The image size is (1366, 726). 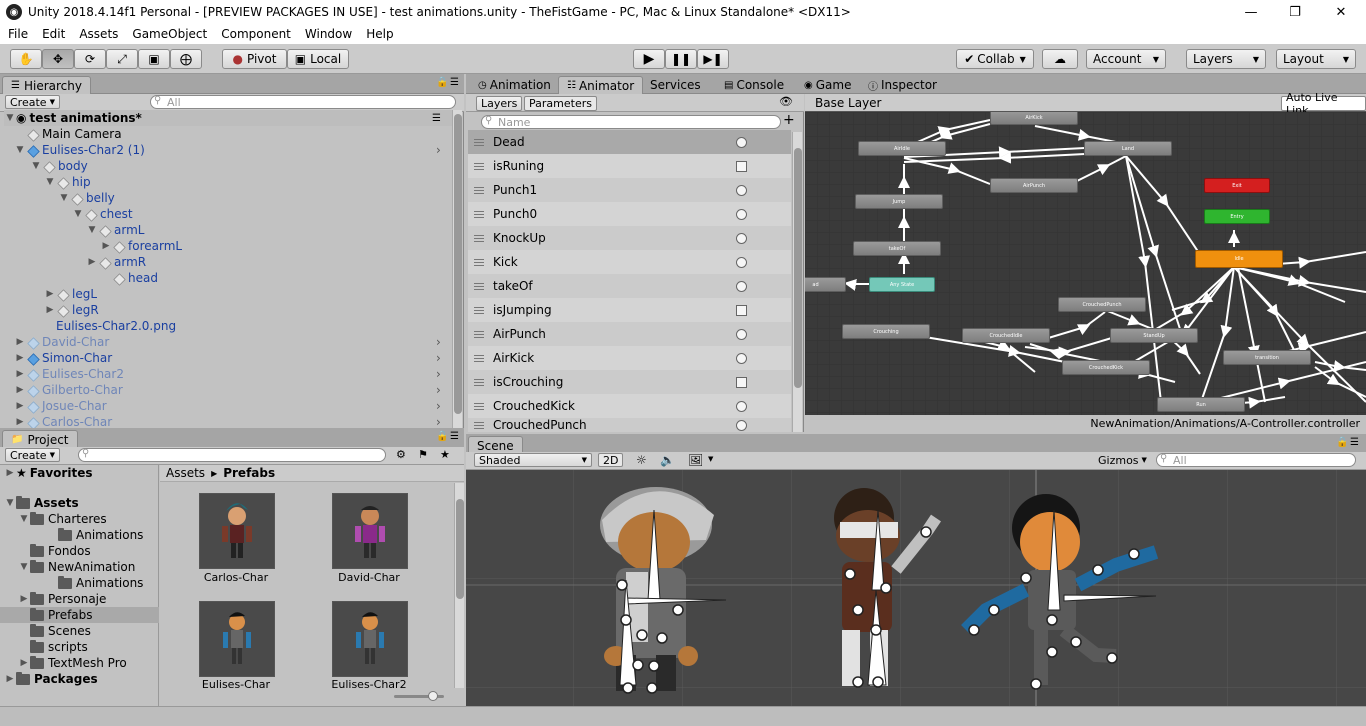 What do you see at coordinates (86, 198) in the screenshot?
I see `hierarchy-item: ▼ belly` at bounding box center [86, 198].